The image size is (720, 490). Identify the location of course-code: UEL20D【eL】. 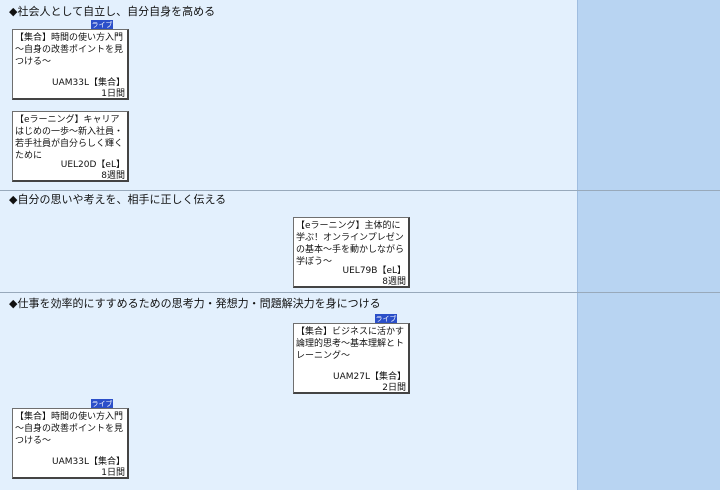
(92, 165).